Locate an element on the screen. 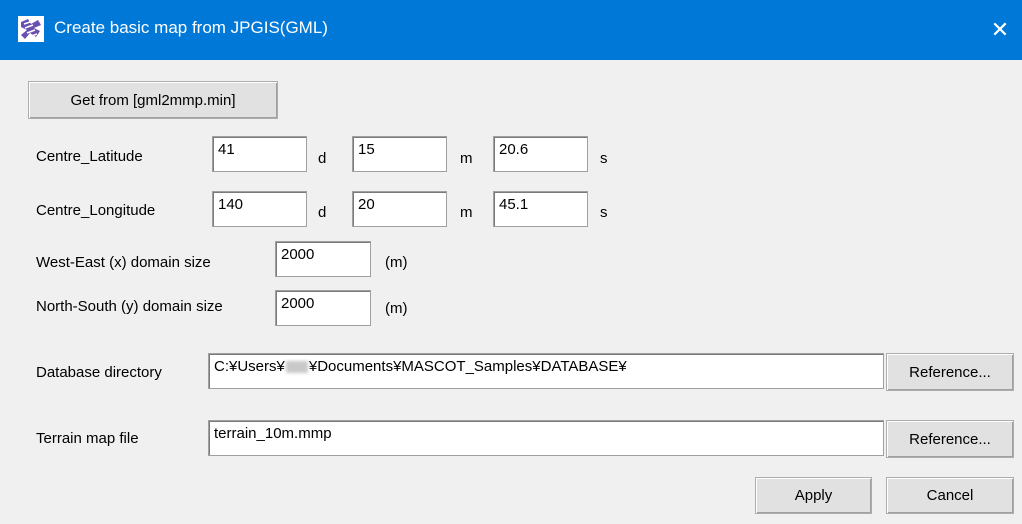 This screenshot has width=1022, height=524. close-icon: ✕ is located at coordinates (1000, 29).